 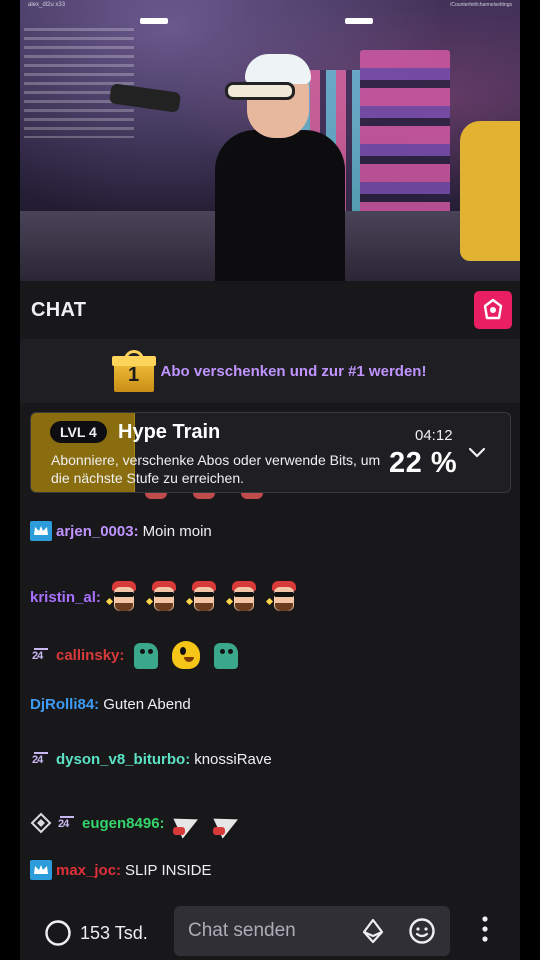 I want to click on stream-overlay-text: /Counterfeit/channelsettings, so click(x=481, y=5).